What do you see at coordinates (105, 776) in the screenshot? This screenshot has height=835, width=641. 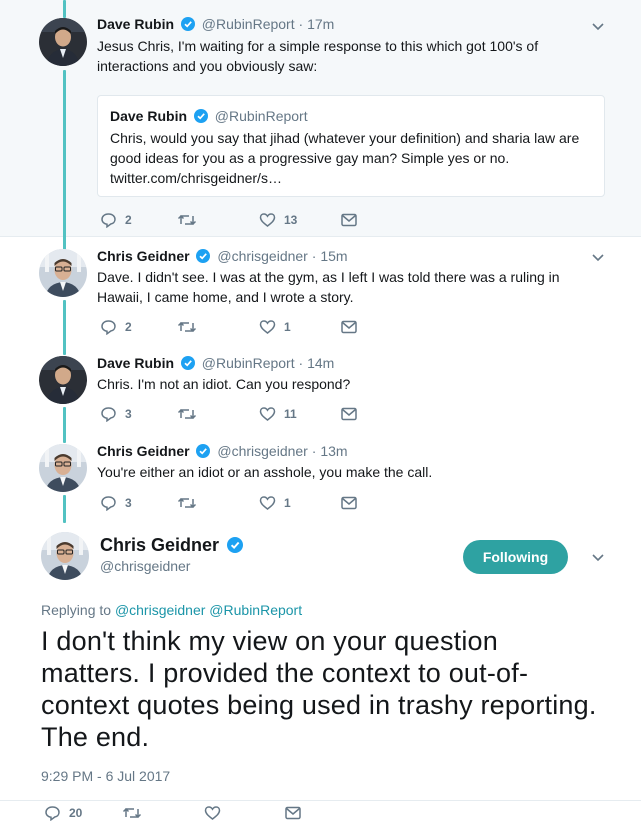 I see `main-tweet-timestamp: 9:29 PM - 6 Jul 2017` at bounding box center [105, 776].